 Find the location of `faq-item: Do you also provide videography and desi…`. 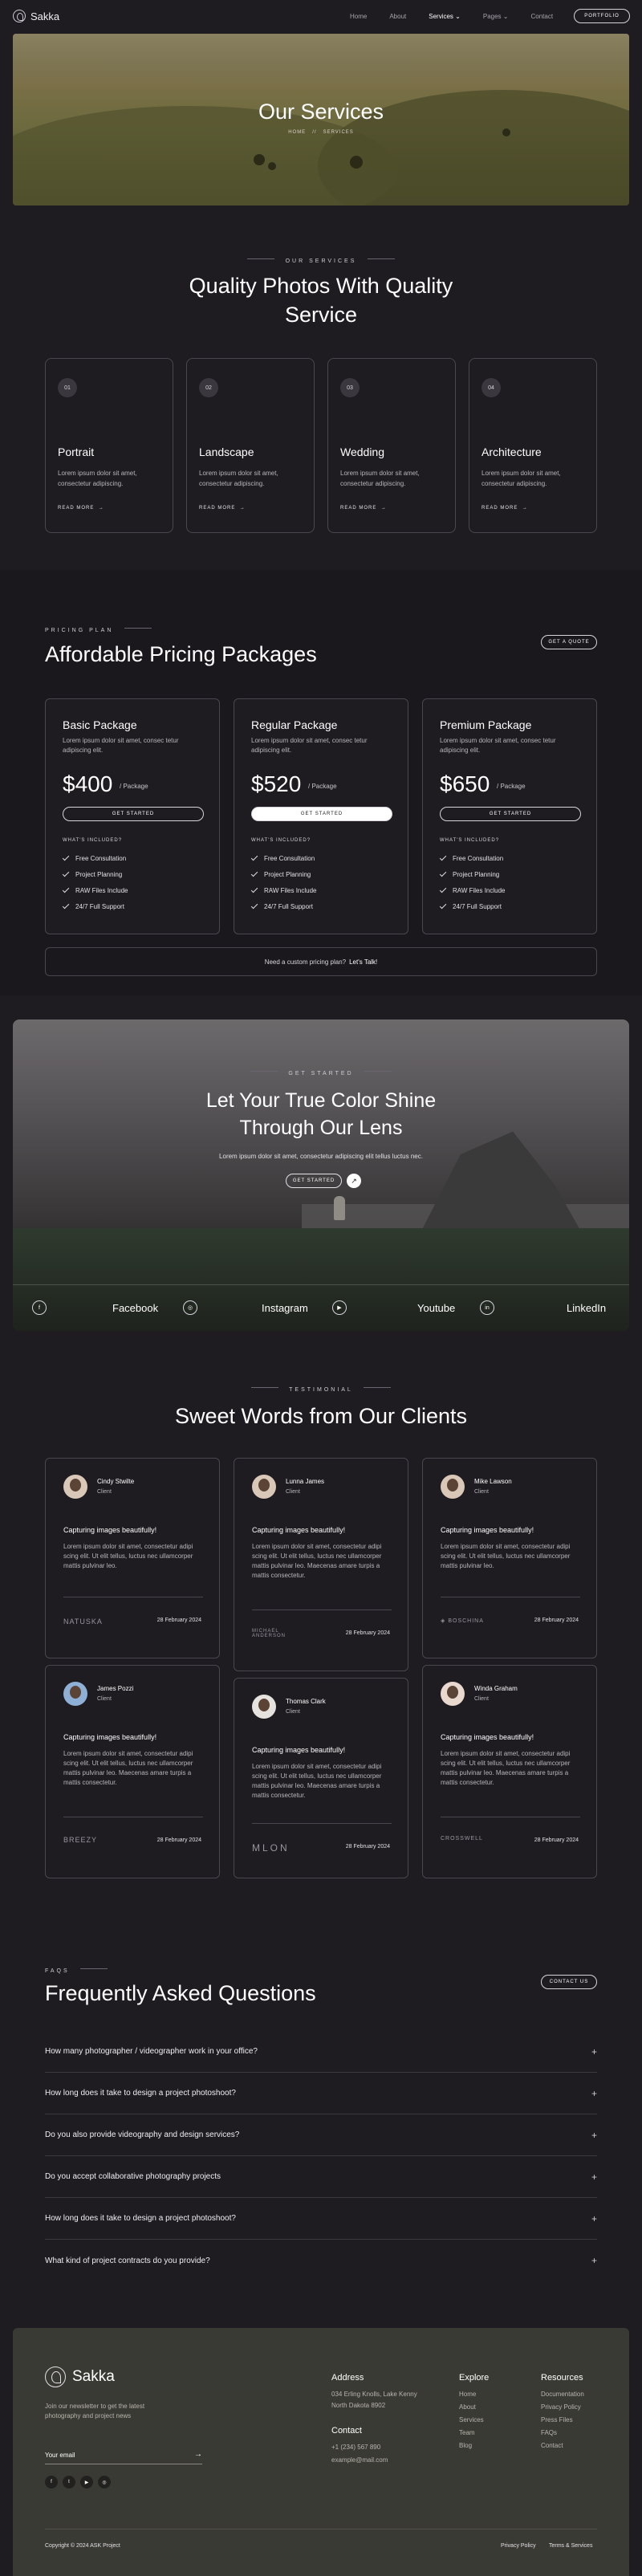

faq-item: Do you also provide videography and desi… is located at coordinates (321, 2135).